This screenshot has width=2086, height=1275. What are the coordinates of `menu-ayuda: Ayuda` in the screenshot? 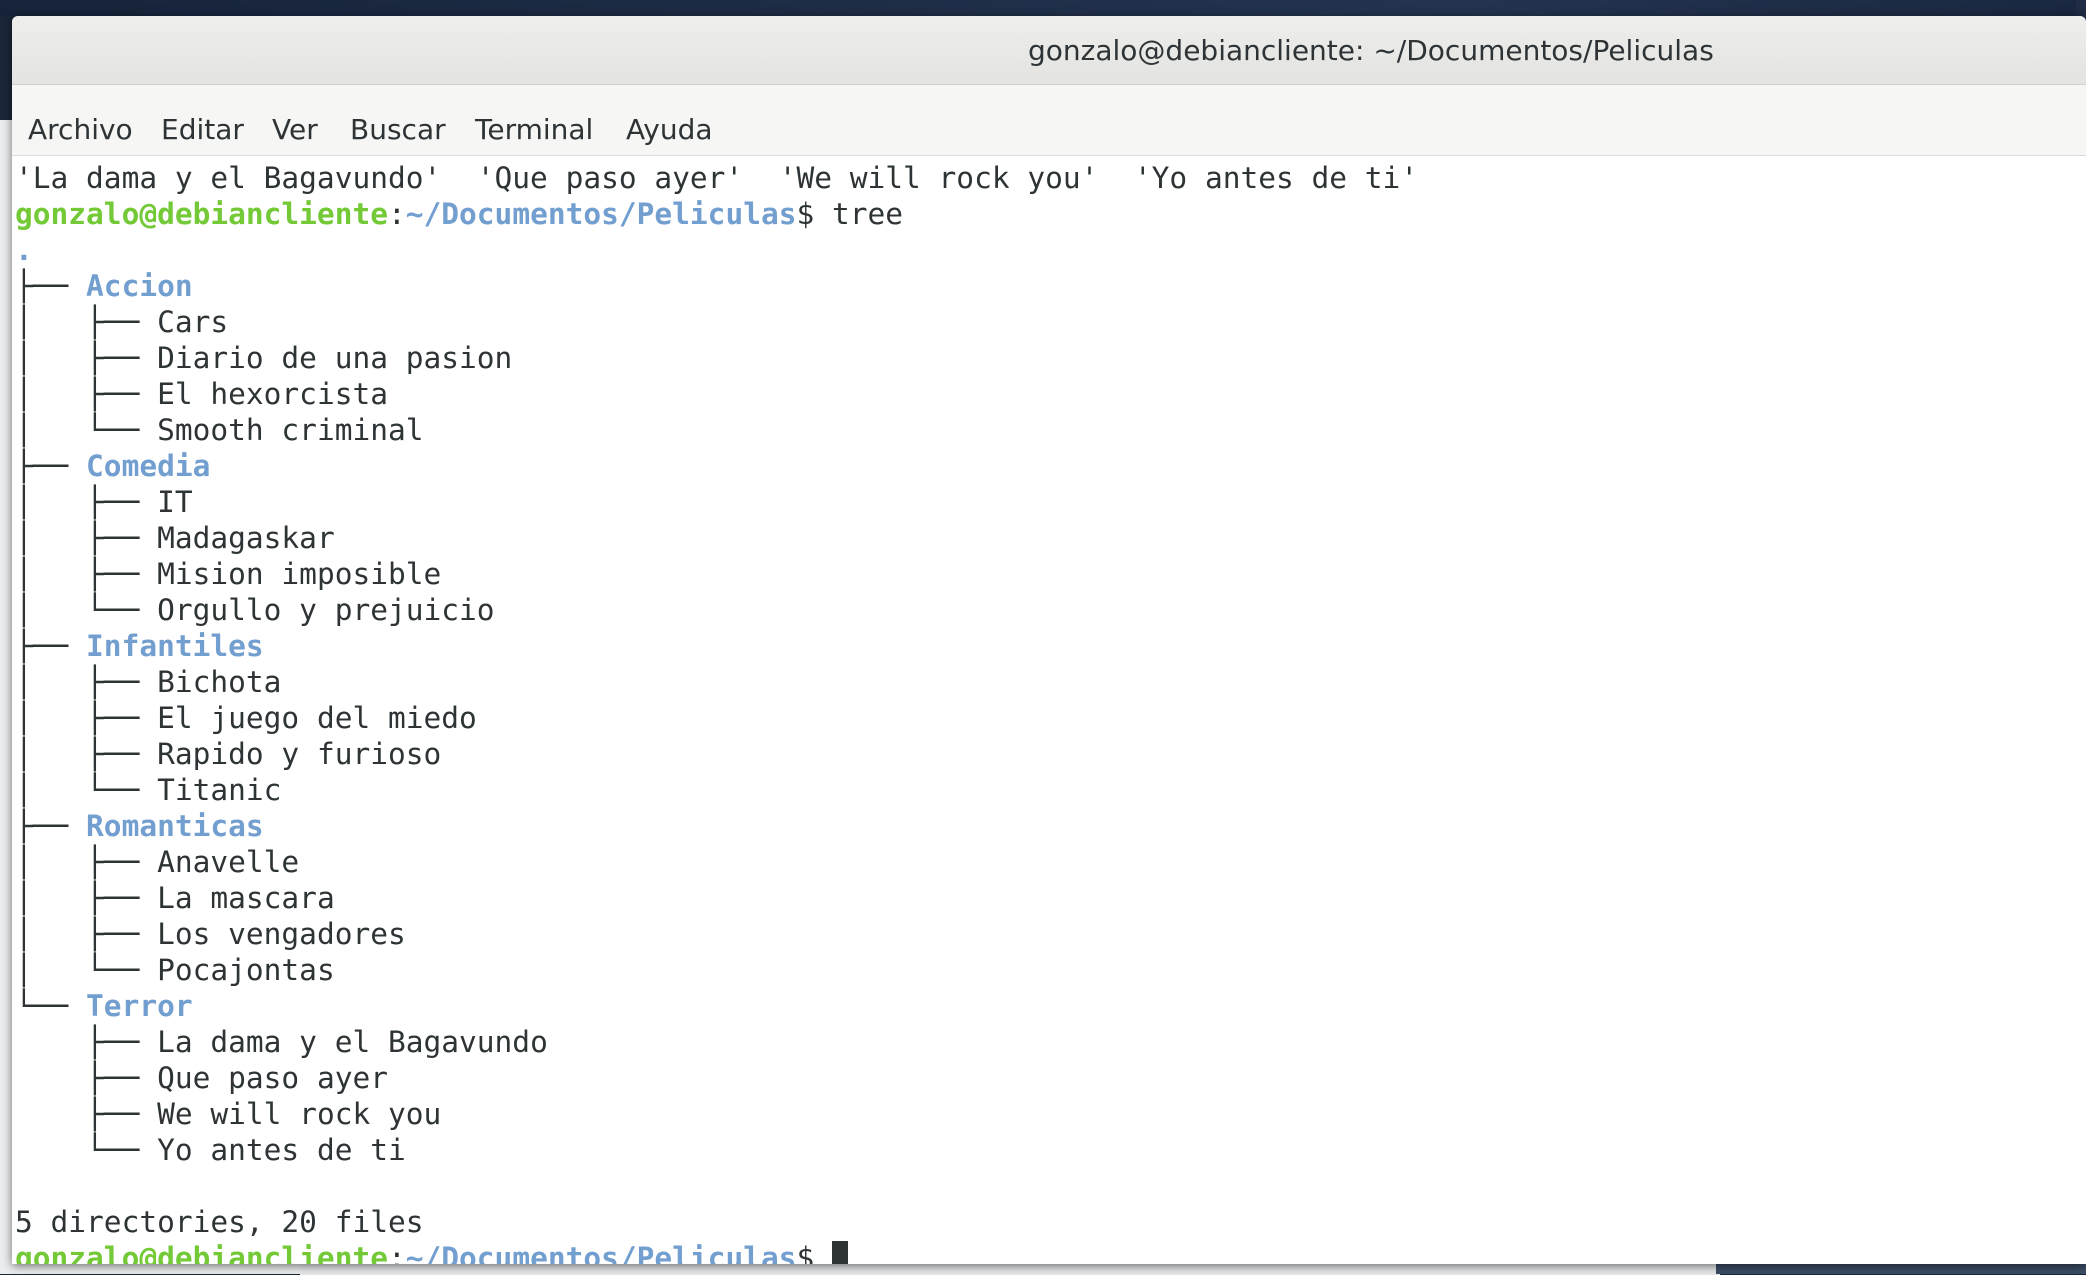 It's located at (669, 129).